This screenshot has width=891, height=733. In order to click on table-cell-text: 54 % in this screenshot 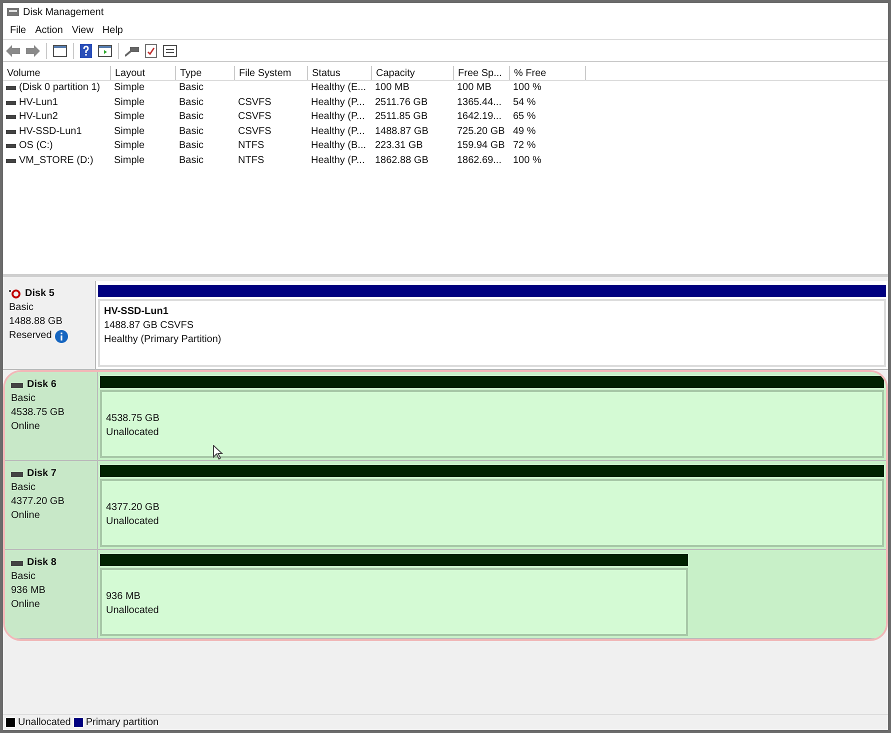, I will do `click(524, 103)`.